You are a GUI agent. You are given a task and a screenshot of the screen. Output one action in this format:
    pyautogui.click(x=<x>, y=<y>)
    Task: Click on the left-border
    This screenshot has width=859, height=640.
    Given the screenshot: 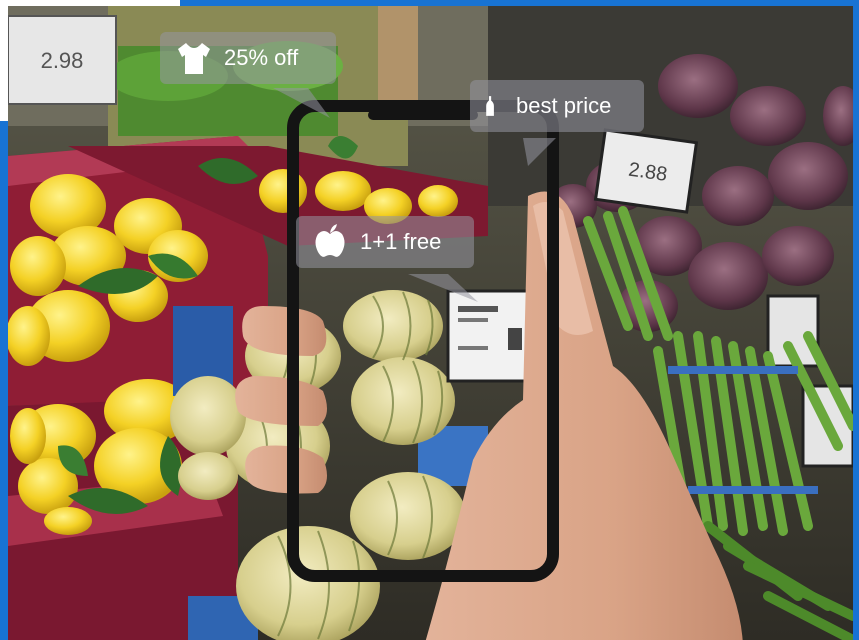 What is the action you would take?
    pyautogui.click(x=4, y=323)
    